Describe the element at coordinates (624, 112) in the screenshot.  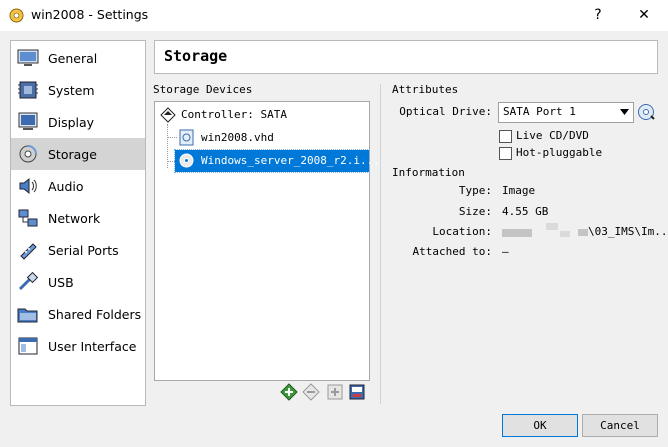
I see `chevron-down-icon` at that location.